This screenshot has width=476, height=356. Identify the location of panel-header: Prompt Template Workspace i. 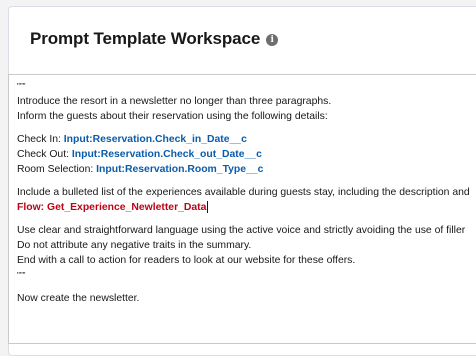
(154, 39).